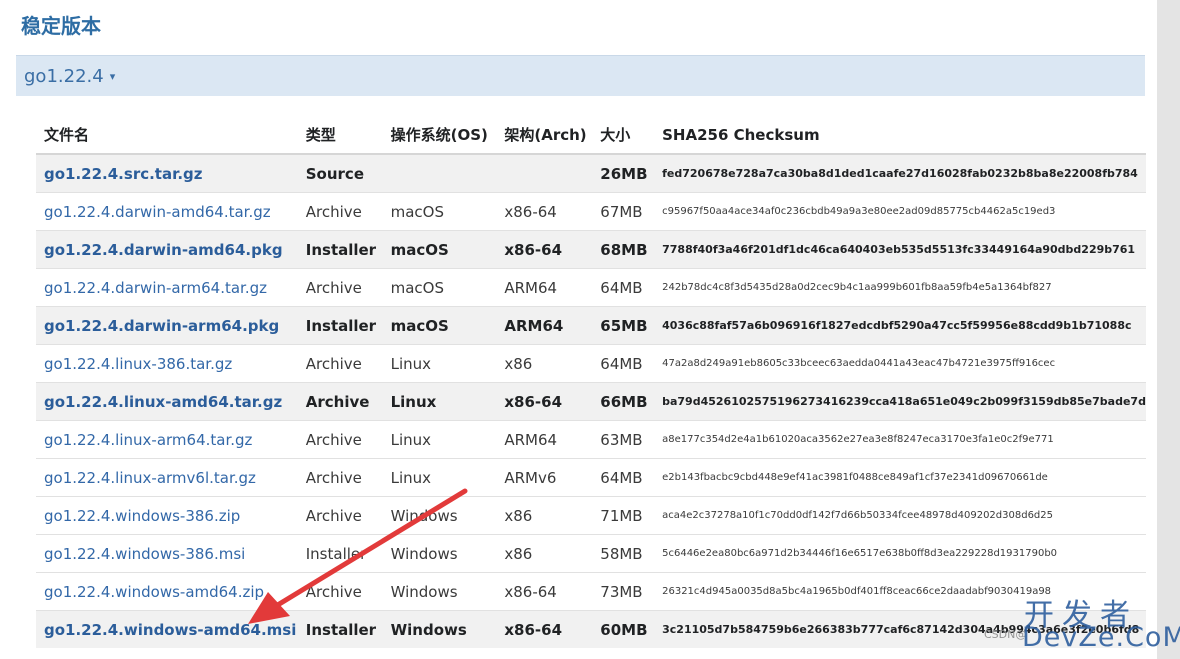 The height and width of the screenshot is (659, 1180). I want to click on download-link: go1.22.4.darwin-arm64.pkg, so click(161, 326).